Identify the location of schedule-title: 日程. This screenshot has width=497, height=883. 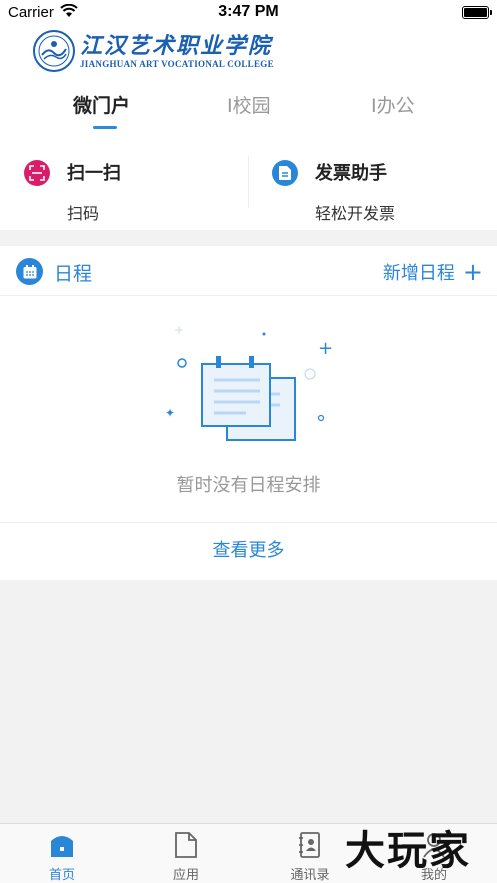
(73, 274).